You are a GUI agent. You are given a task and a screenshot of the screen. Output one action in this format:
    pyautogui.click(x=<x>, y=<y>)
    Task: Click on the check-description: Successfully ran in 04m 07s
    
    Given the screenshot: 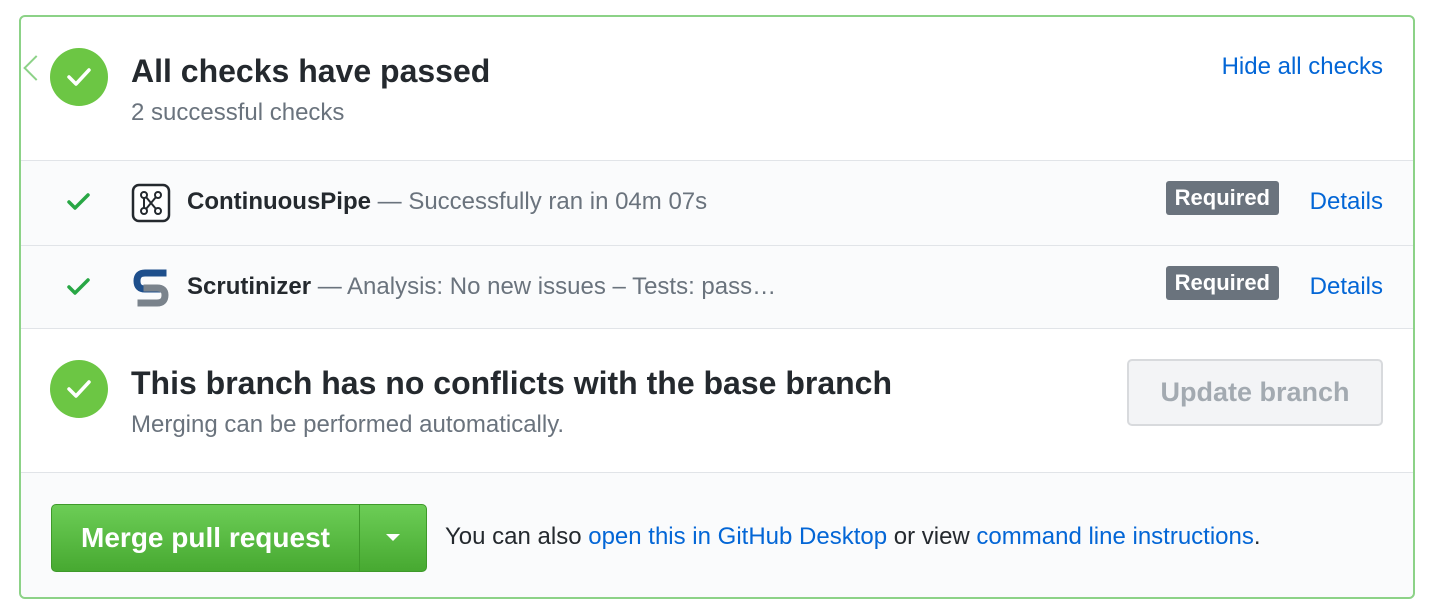 What is the action you would take?
    pyautogui.click(x=558, y=201)
    